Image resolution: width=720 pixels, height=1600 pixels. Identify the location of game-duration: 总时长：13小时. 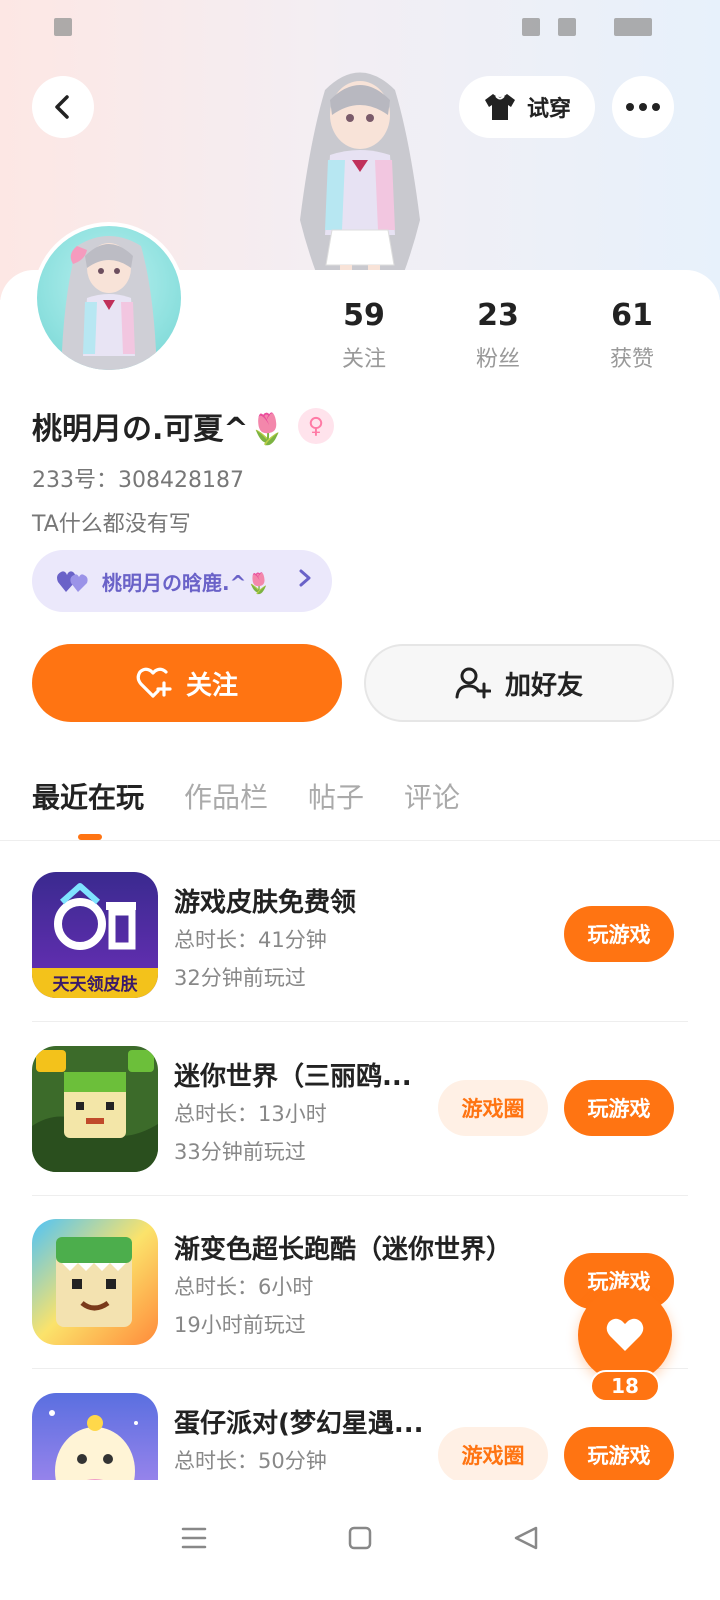
(250, 1114).